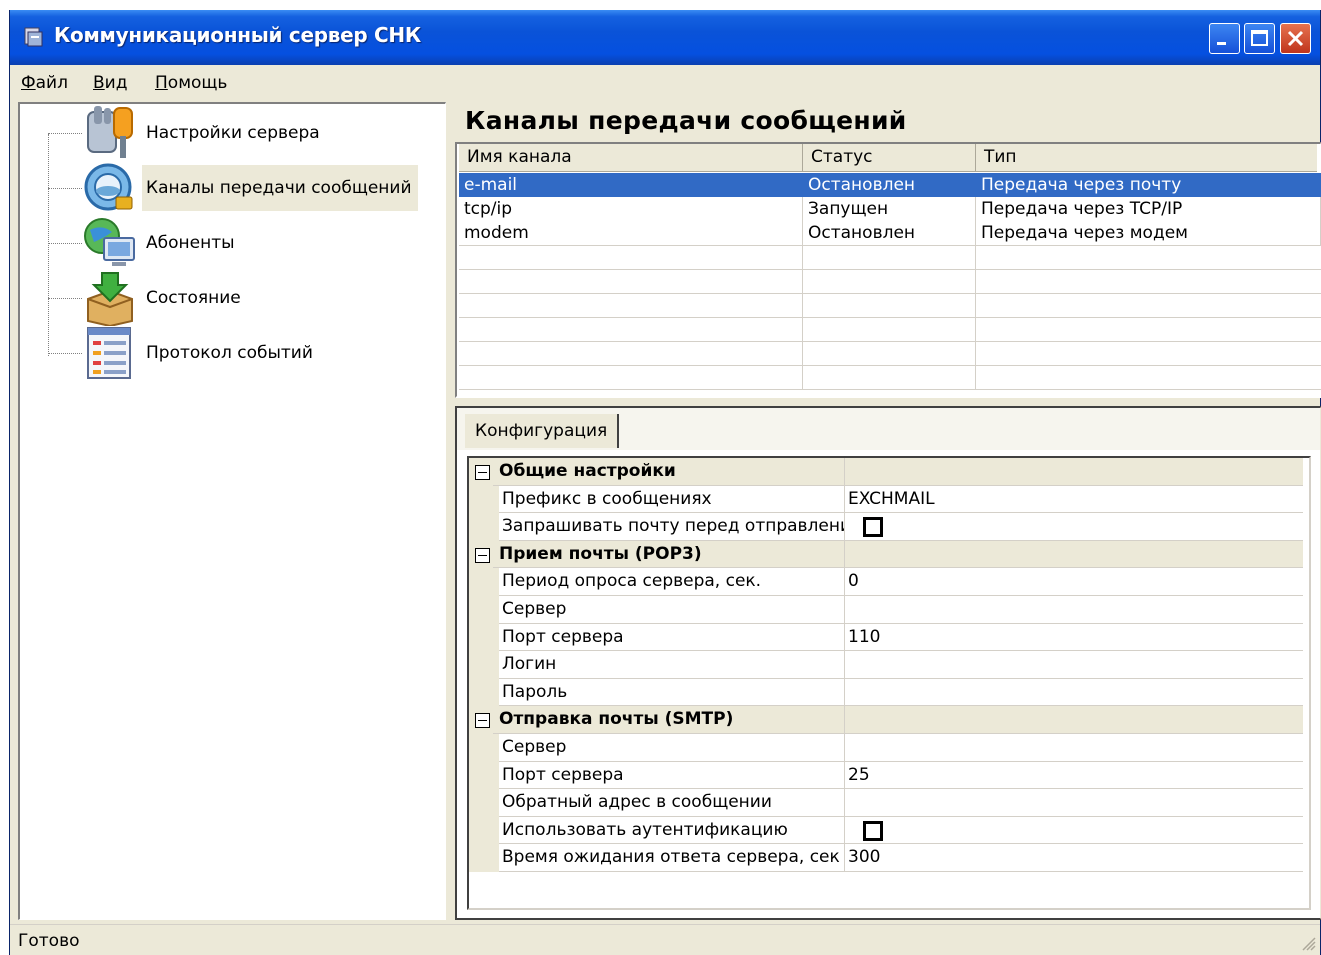 The image size is (1321, 955). Describe the element at coordinates (672, 499) in the screenshot. I see `property-name: Префикс в сообщениях` at that location.